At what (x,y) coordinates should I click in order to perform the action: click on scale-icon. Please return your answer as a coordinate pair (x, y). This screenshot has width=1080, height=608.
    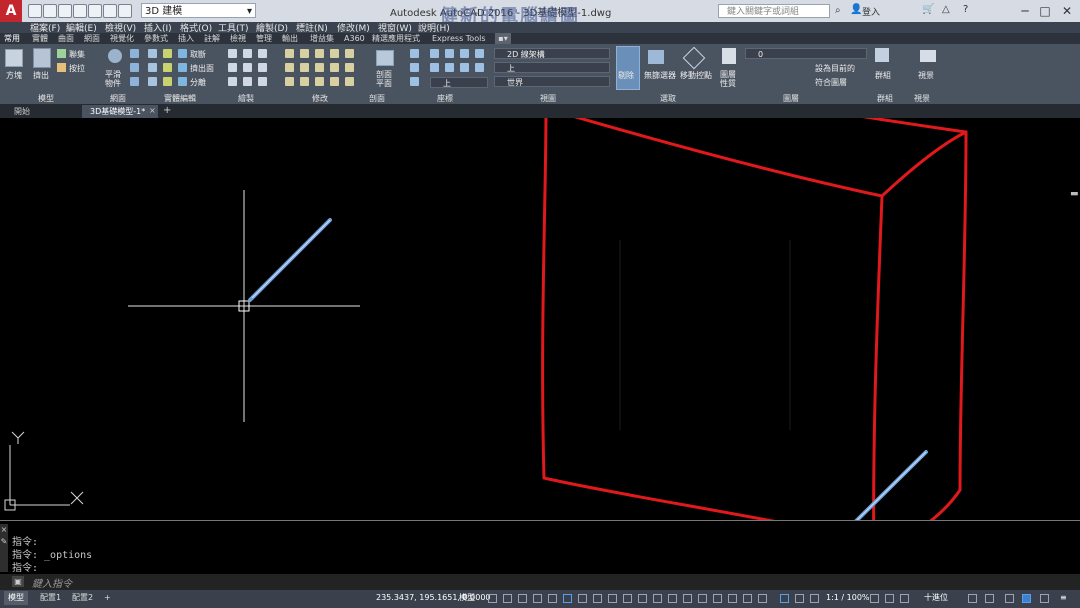
    Looking at the image, I should click on (289, 67).